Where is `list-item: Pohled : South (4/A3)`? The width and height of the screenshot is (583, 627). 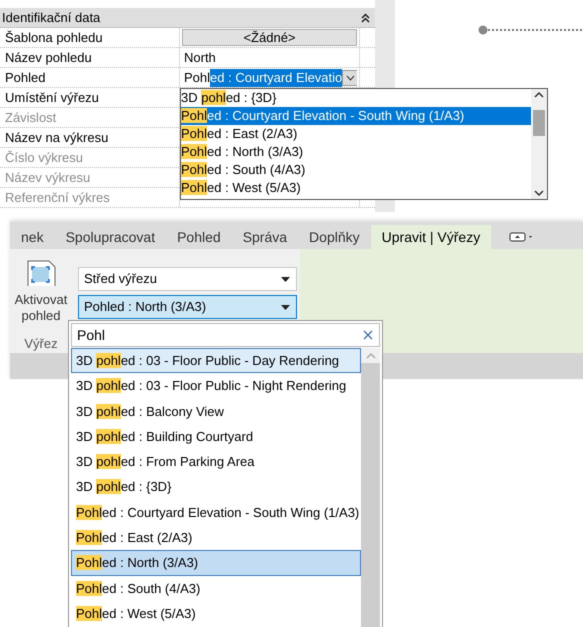
list-item: Pohled : South (4/A3) is located at coordinates (356, 170).